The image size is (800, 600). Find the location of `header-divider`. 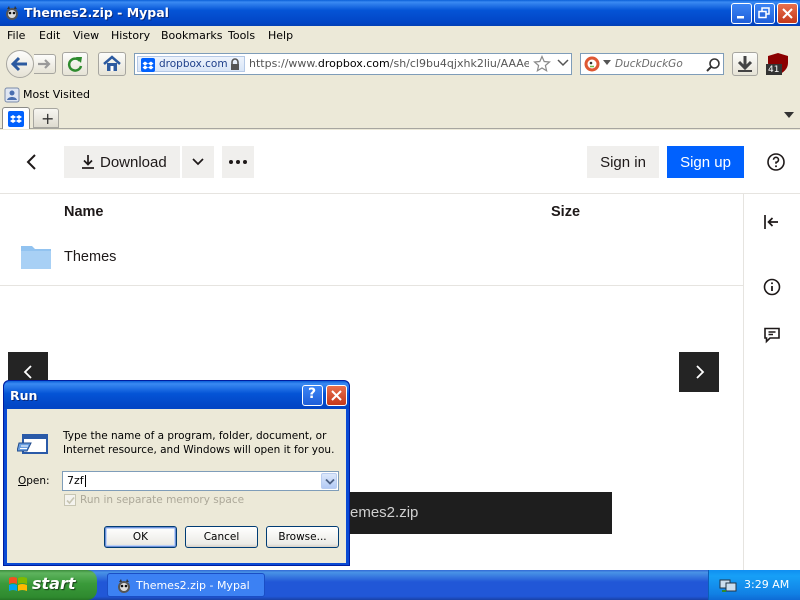

header-divider is located at coordinates (400, 193).